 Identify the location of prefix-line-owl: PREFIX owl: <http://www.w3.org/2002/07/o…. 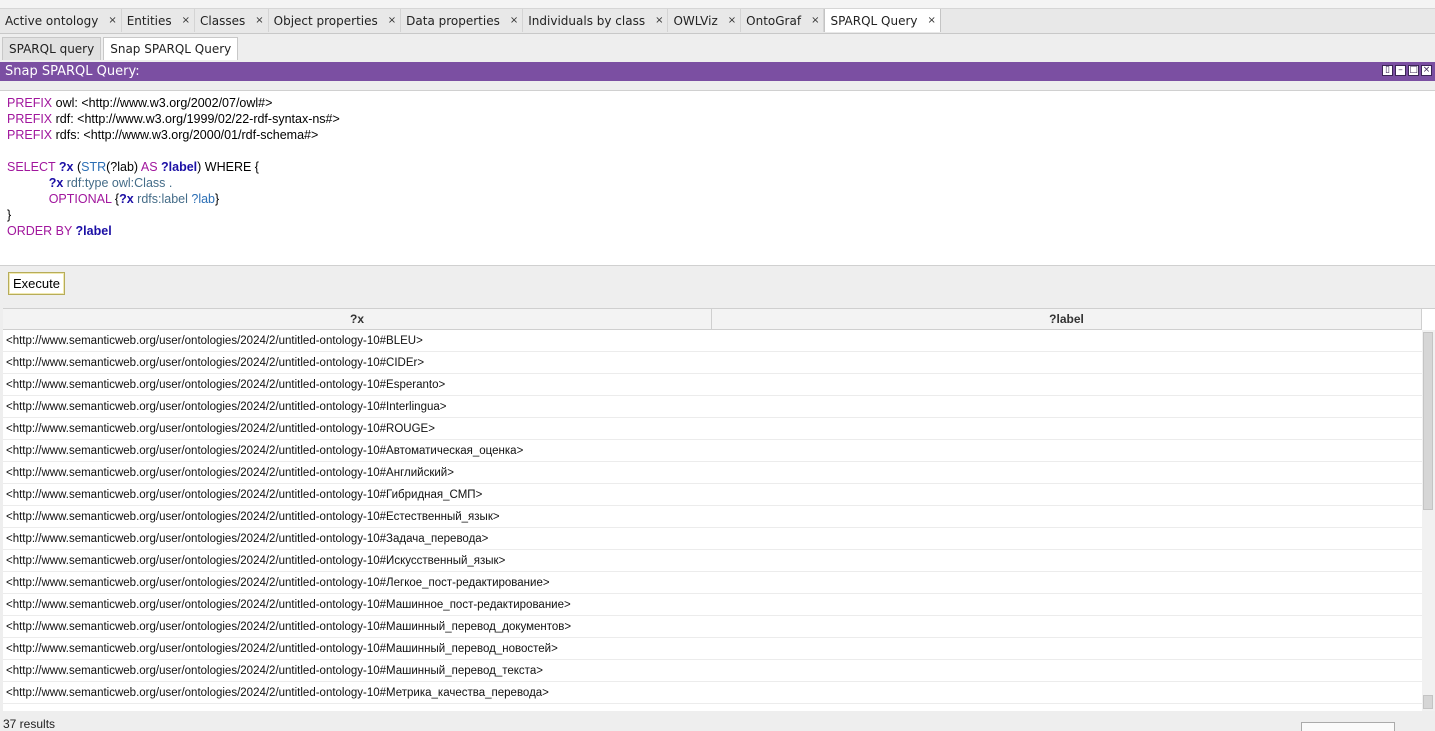
(721, 103).